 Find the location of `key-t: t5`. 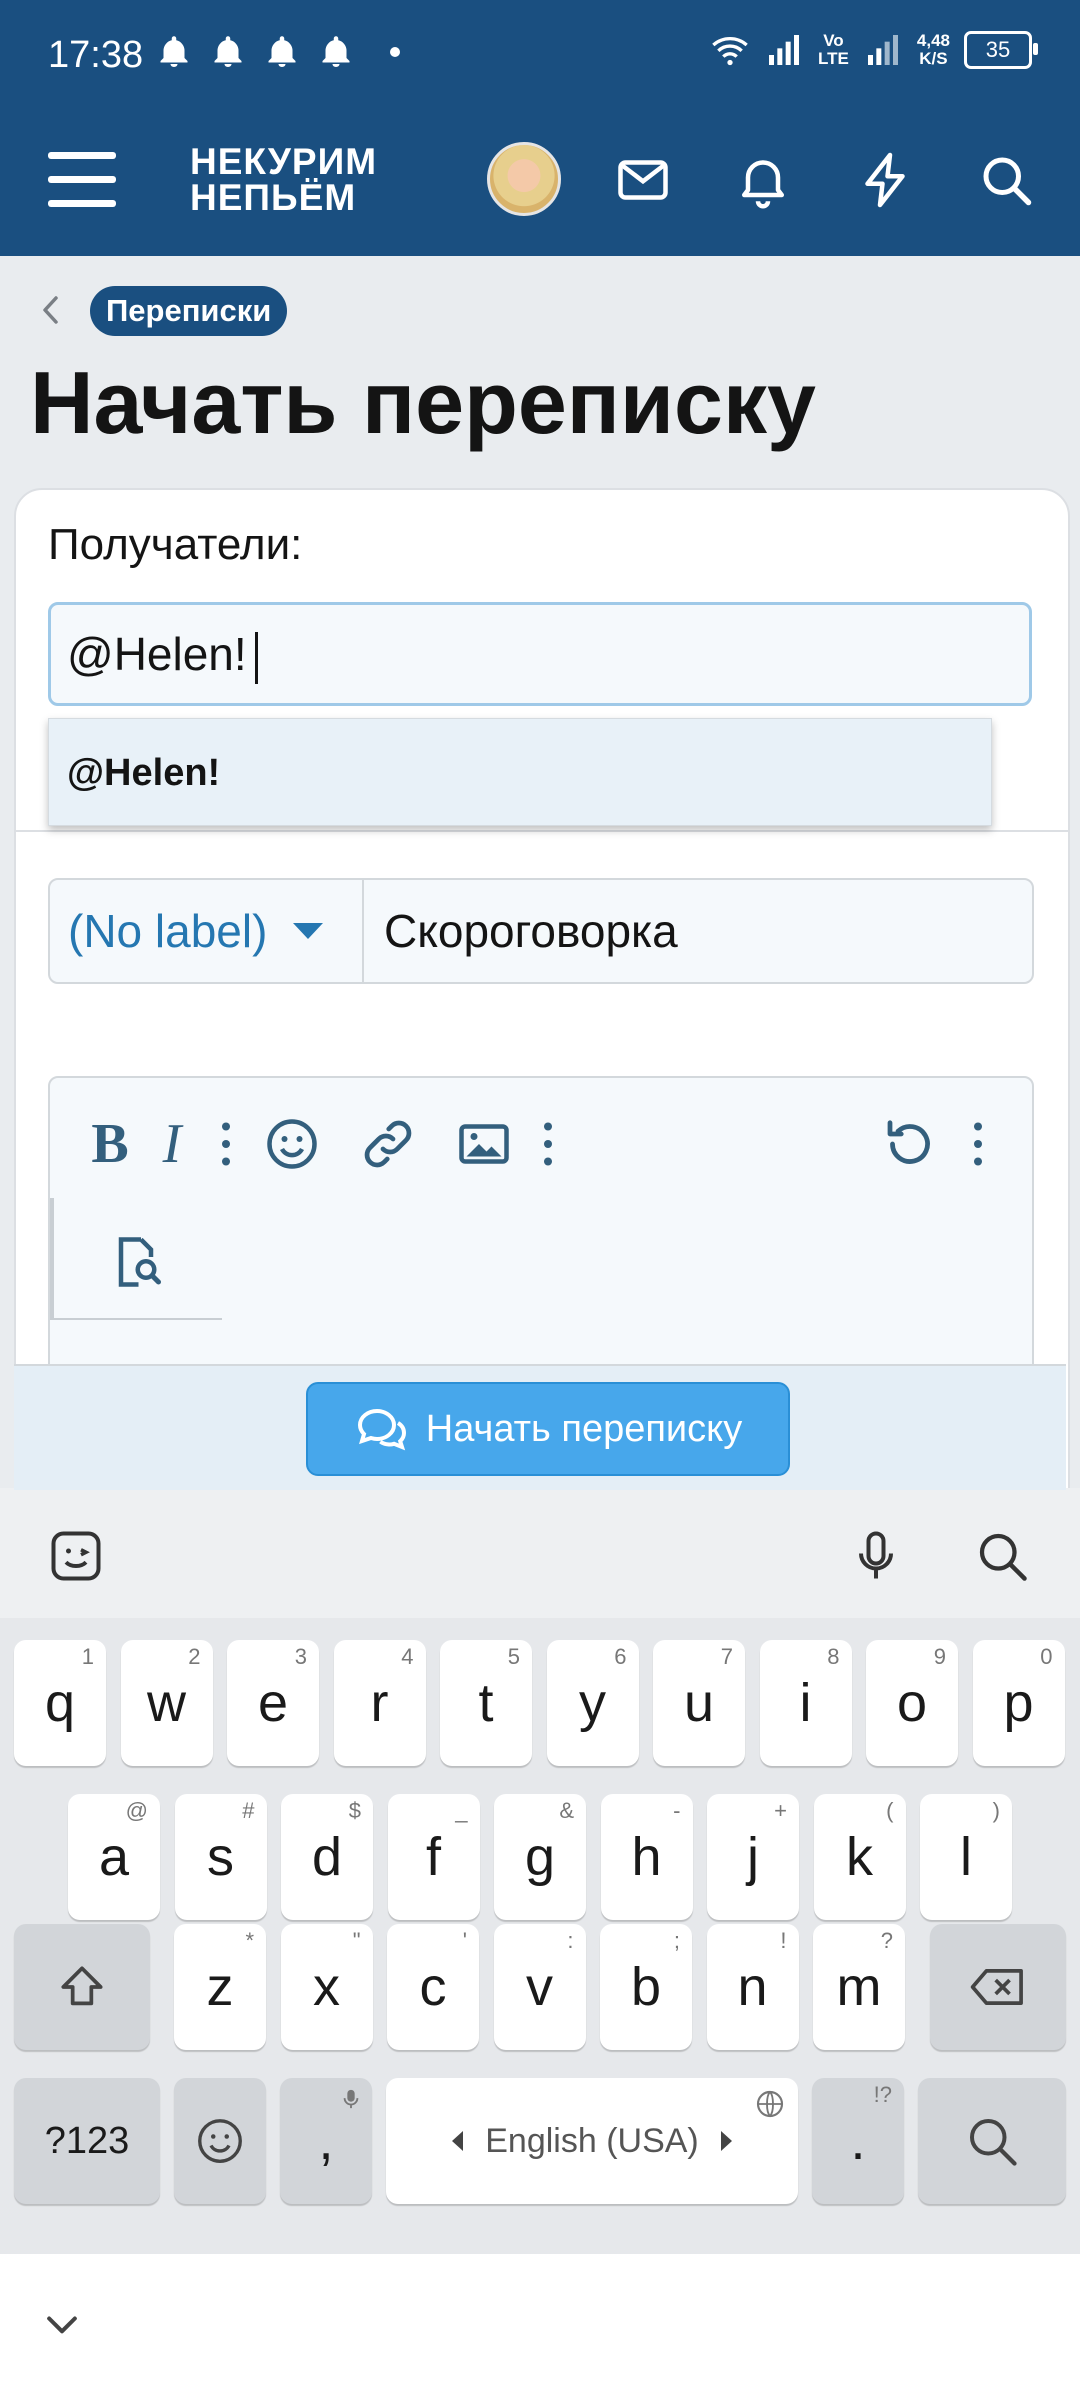

key-t: t5 is located at coordinates (486, 1703).